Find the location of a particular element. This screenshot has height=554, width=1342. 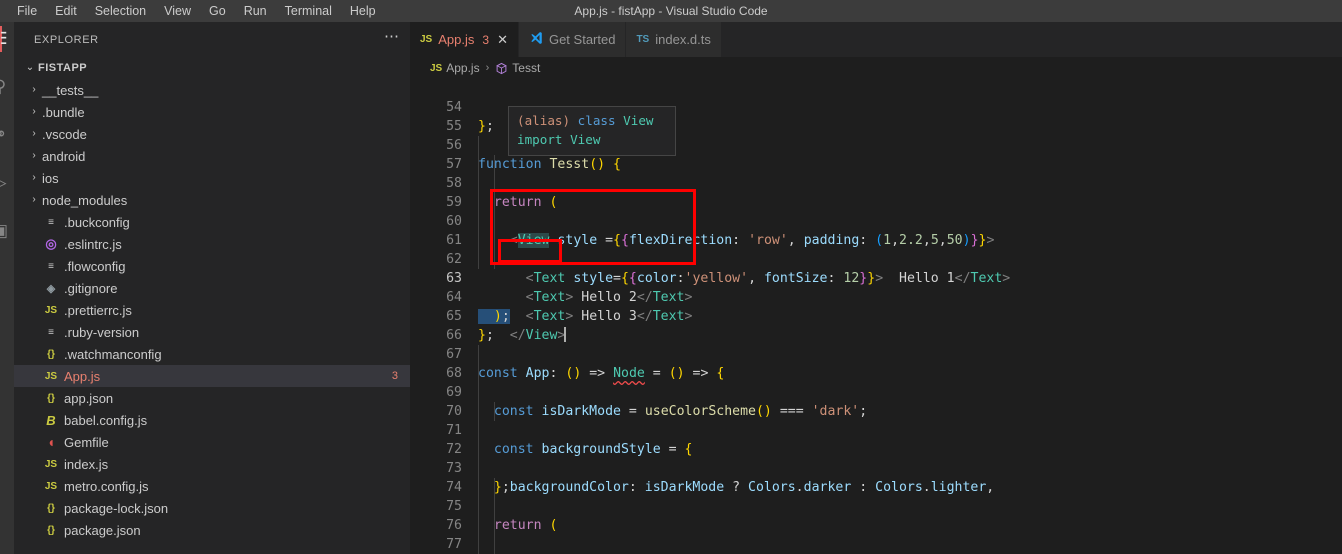

extensions-icon: ▣ is located at coordinates (6, 231).